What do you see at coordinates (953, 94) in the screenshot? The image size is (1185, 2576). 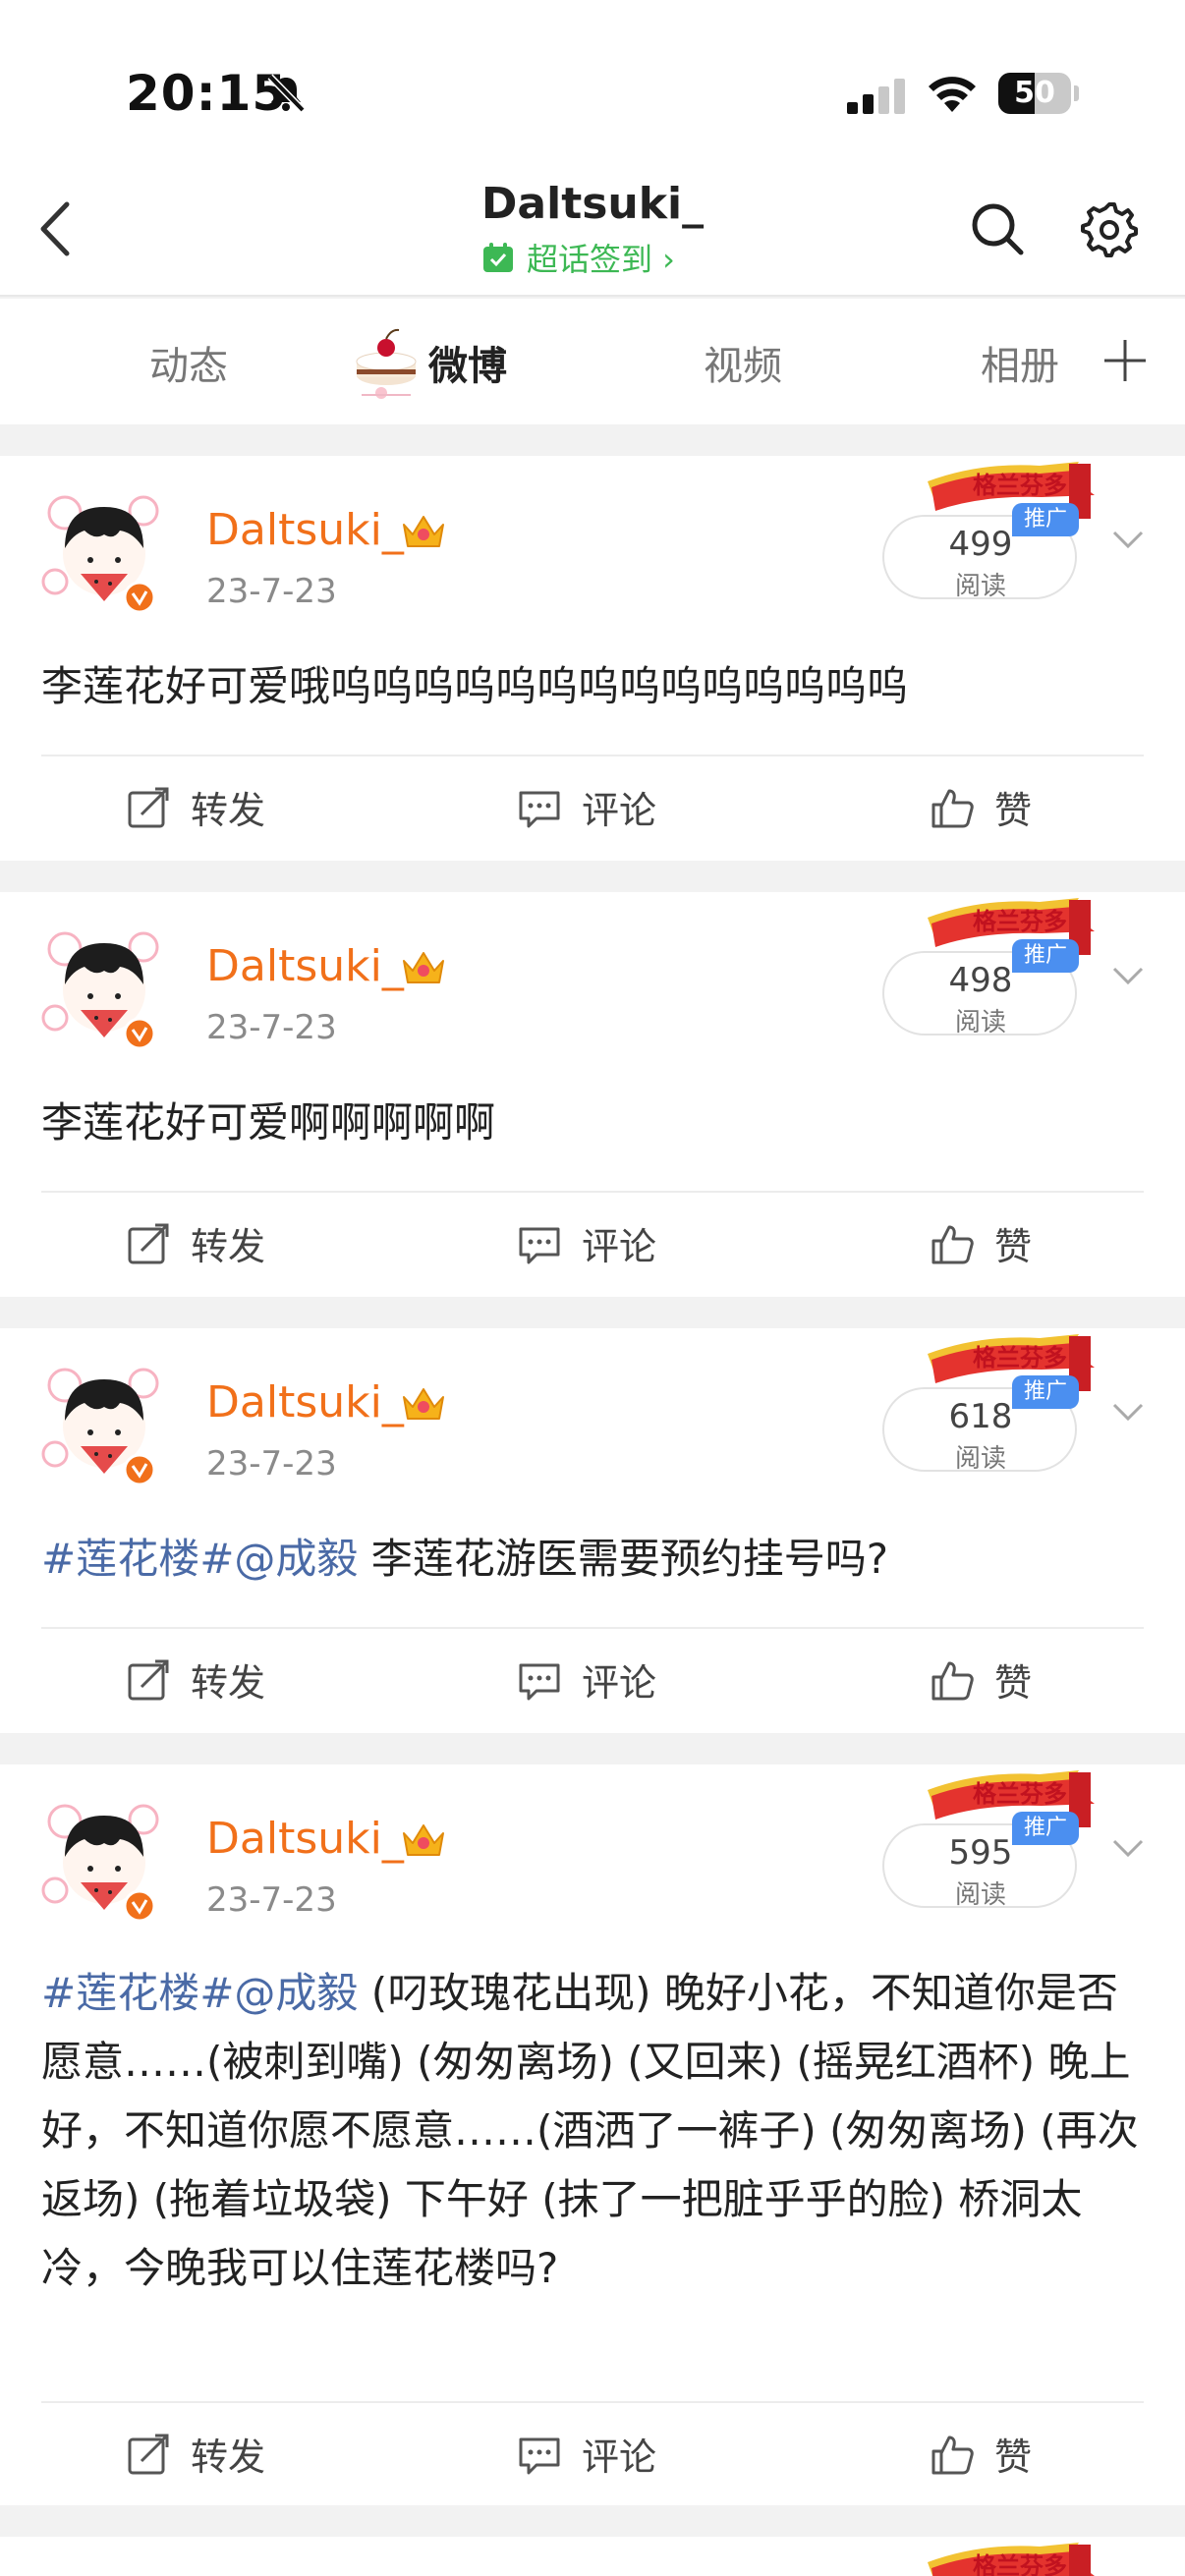 I see `wifi-icon` at bounding box center [953, 94].